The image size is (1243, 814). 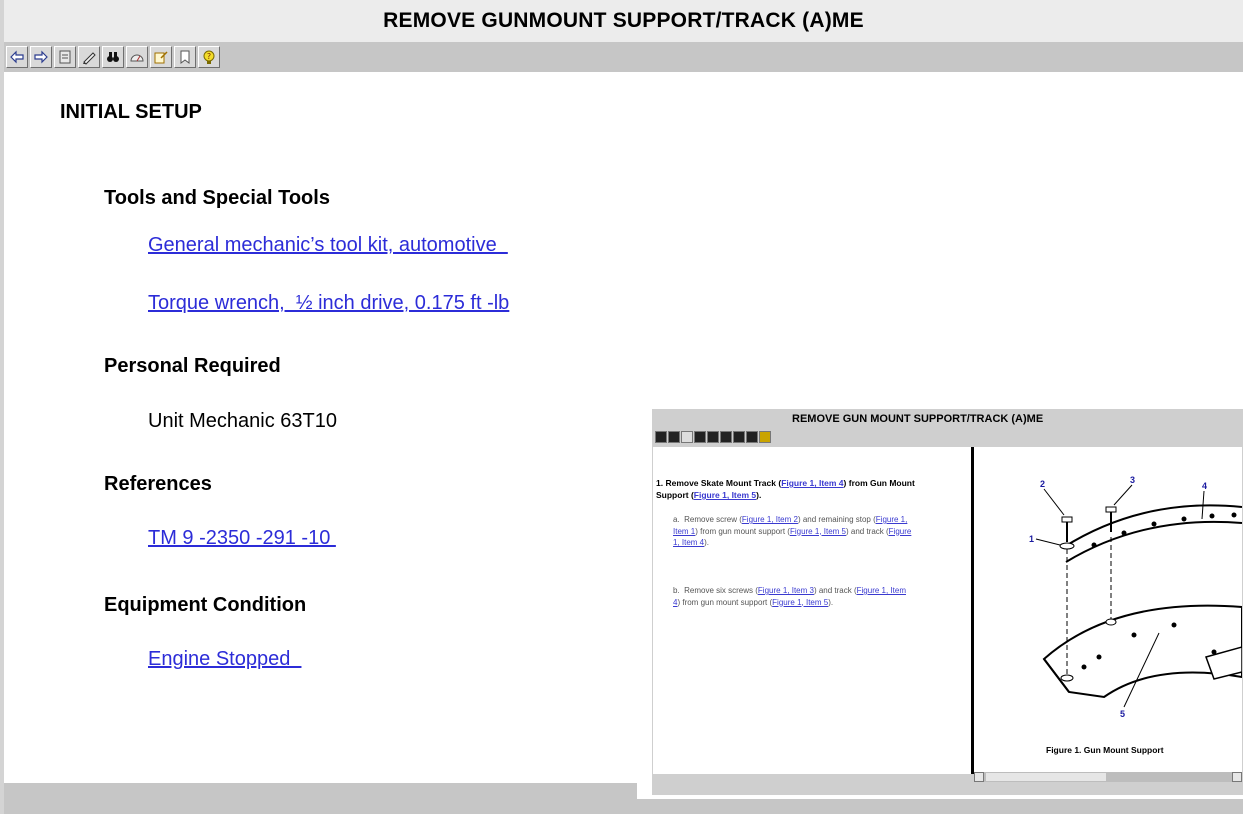 I want to click on reference-link-tm: TM 9 -2350 -291 -10, so click(x=242, y=538).